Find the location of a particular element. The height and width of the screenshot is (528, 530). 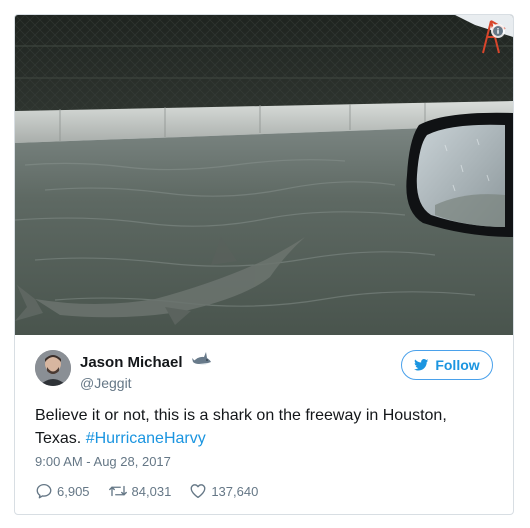

like-action: 137,640 is located at coordinates (223, 491).